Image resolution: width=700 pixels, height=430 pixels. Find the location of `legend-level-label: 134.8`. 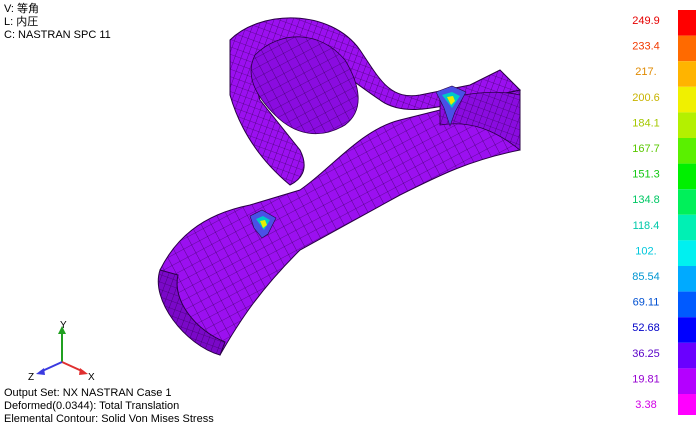

legend-level-label: 134.8 is located at coordinates (646, 200).